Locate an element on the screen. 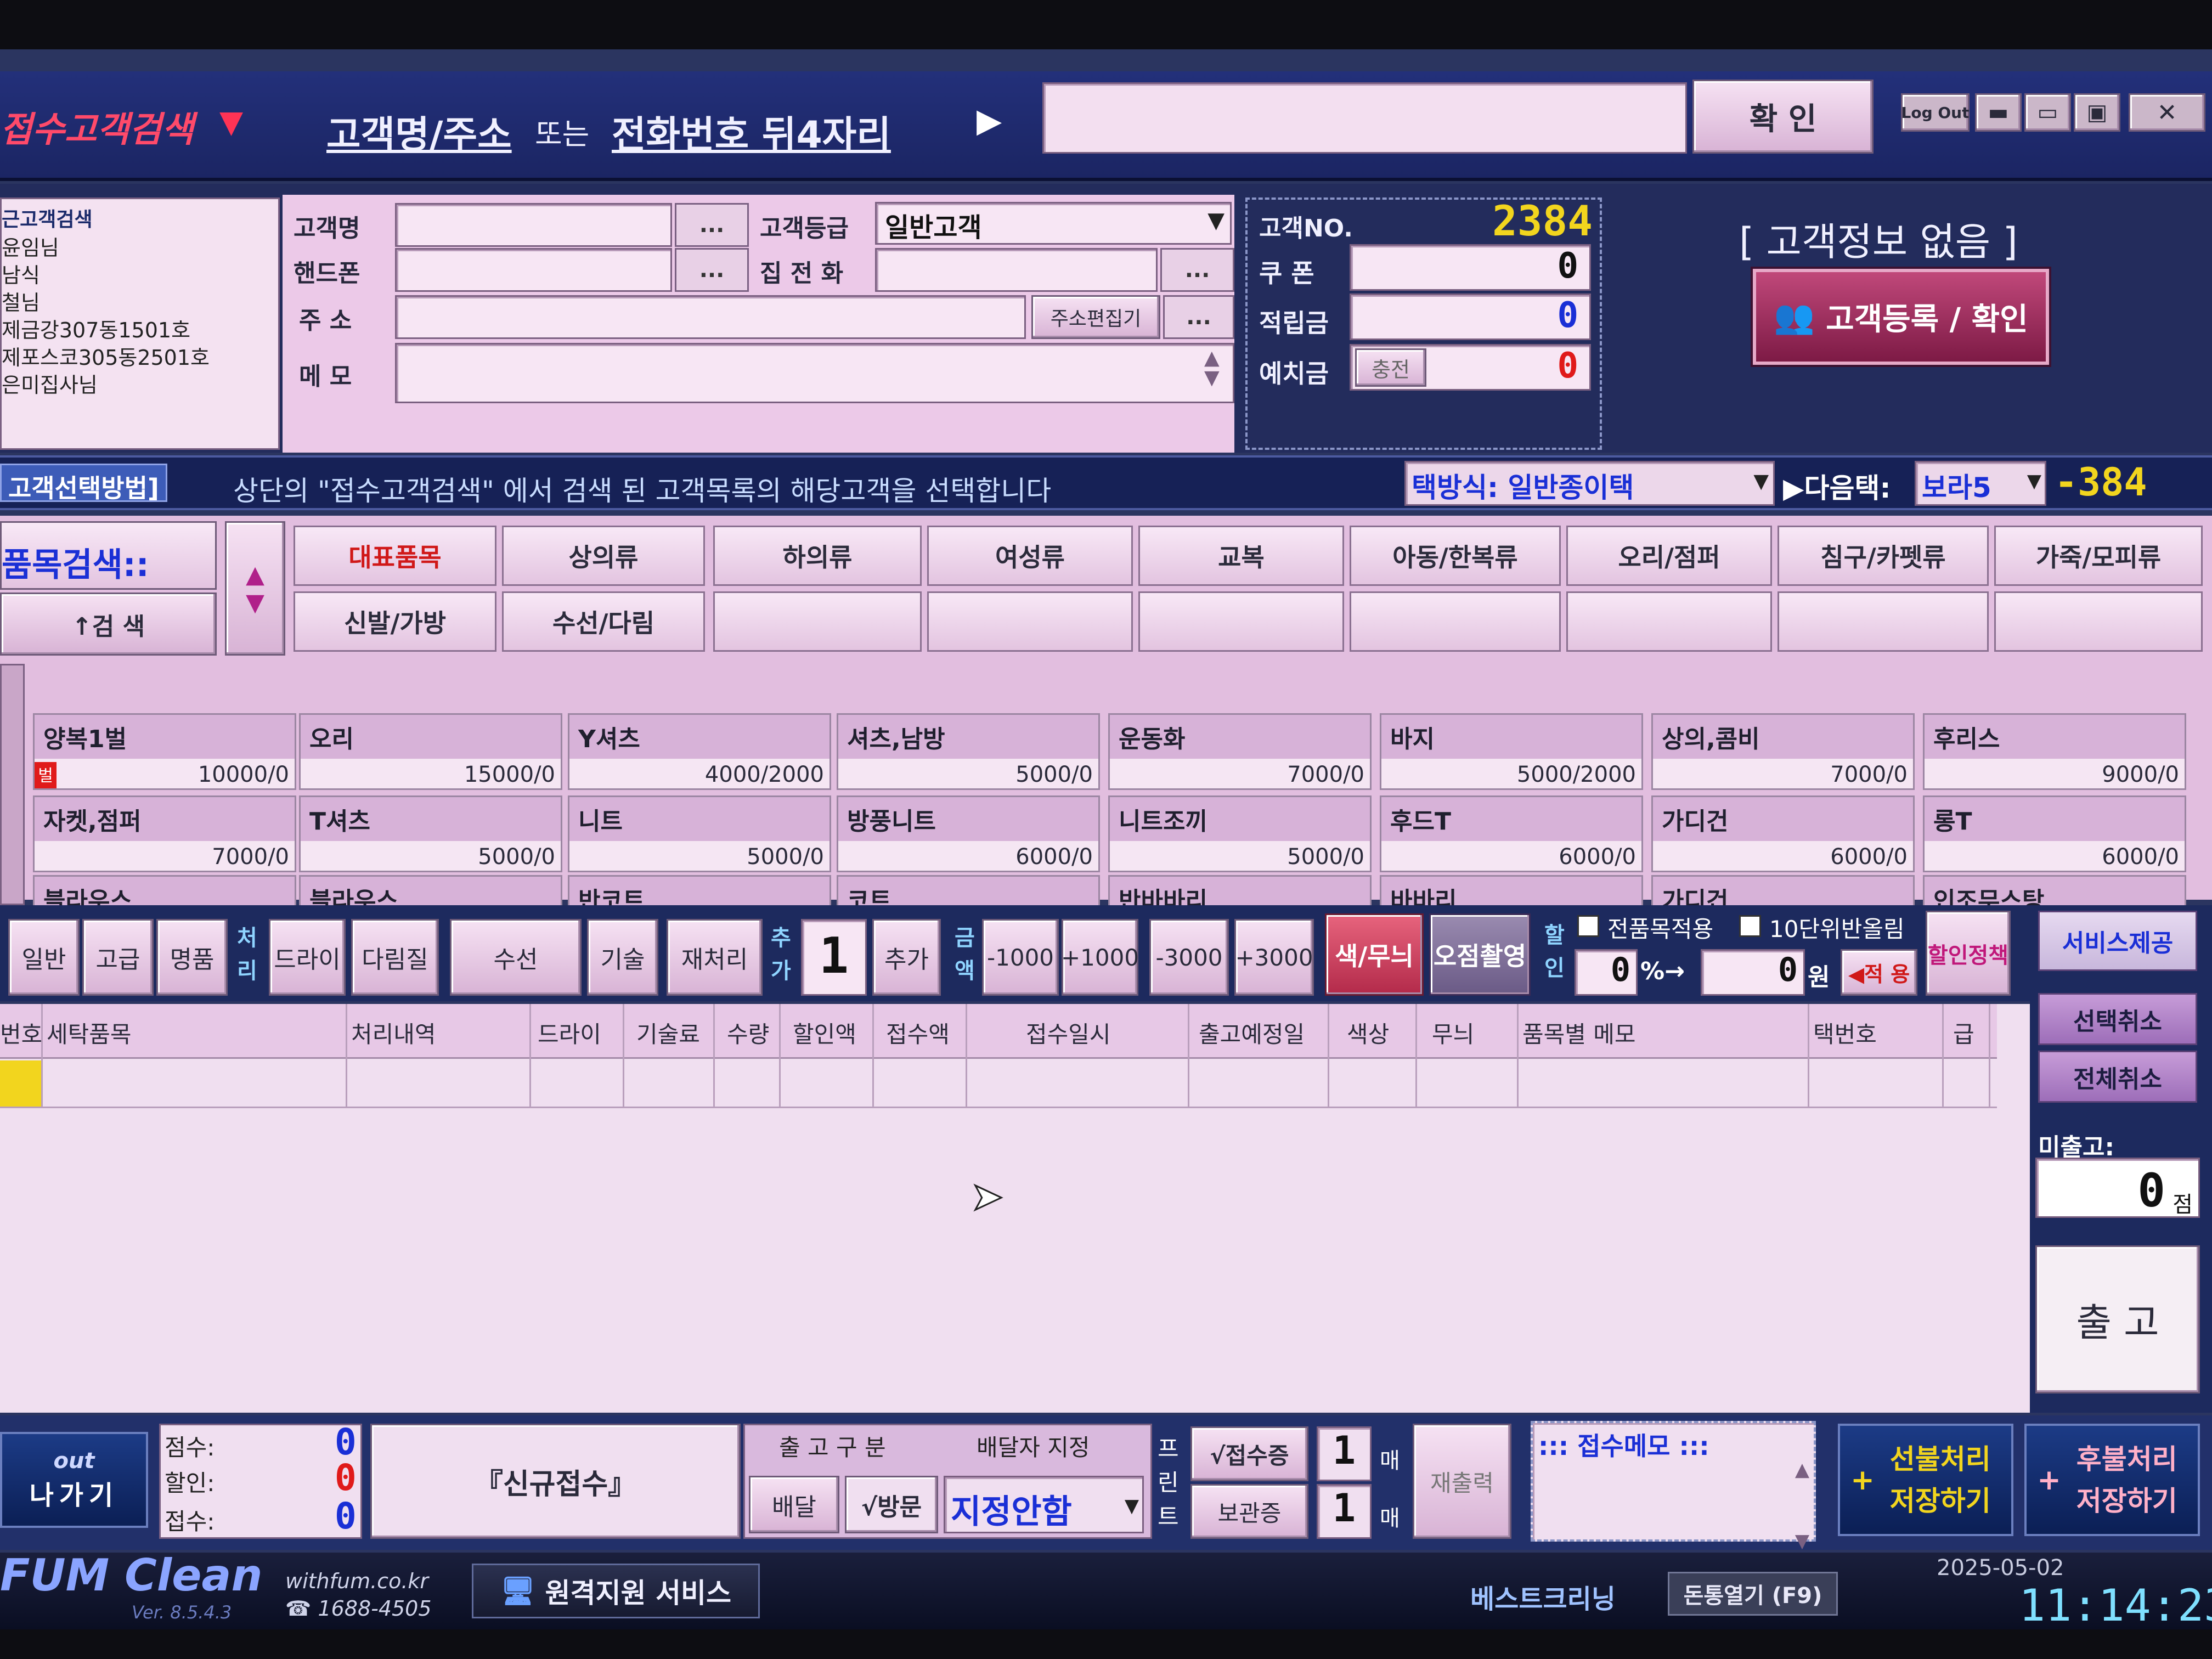 The image size is (2212, 1659). logout-button: Log Out is located at coordinates (1936, 113).